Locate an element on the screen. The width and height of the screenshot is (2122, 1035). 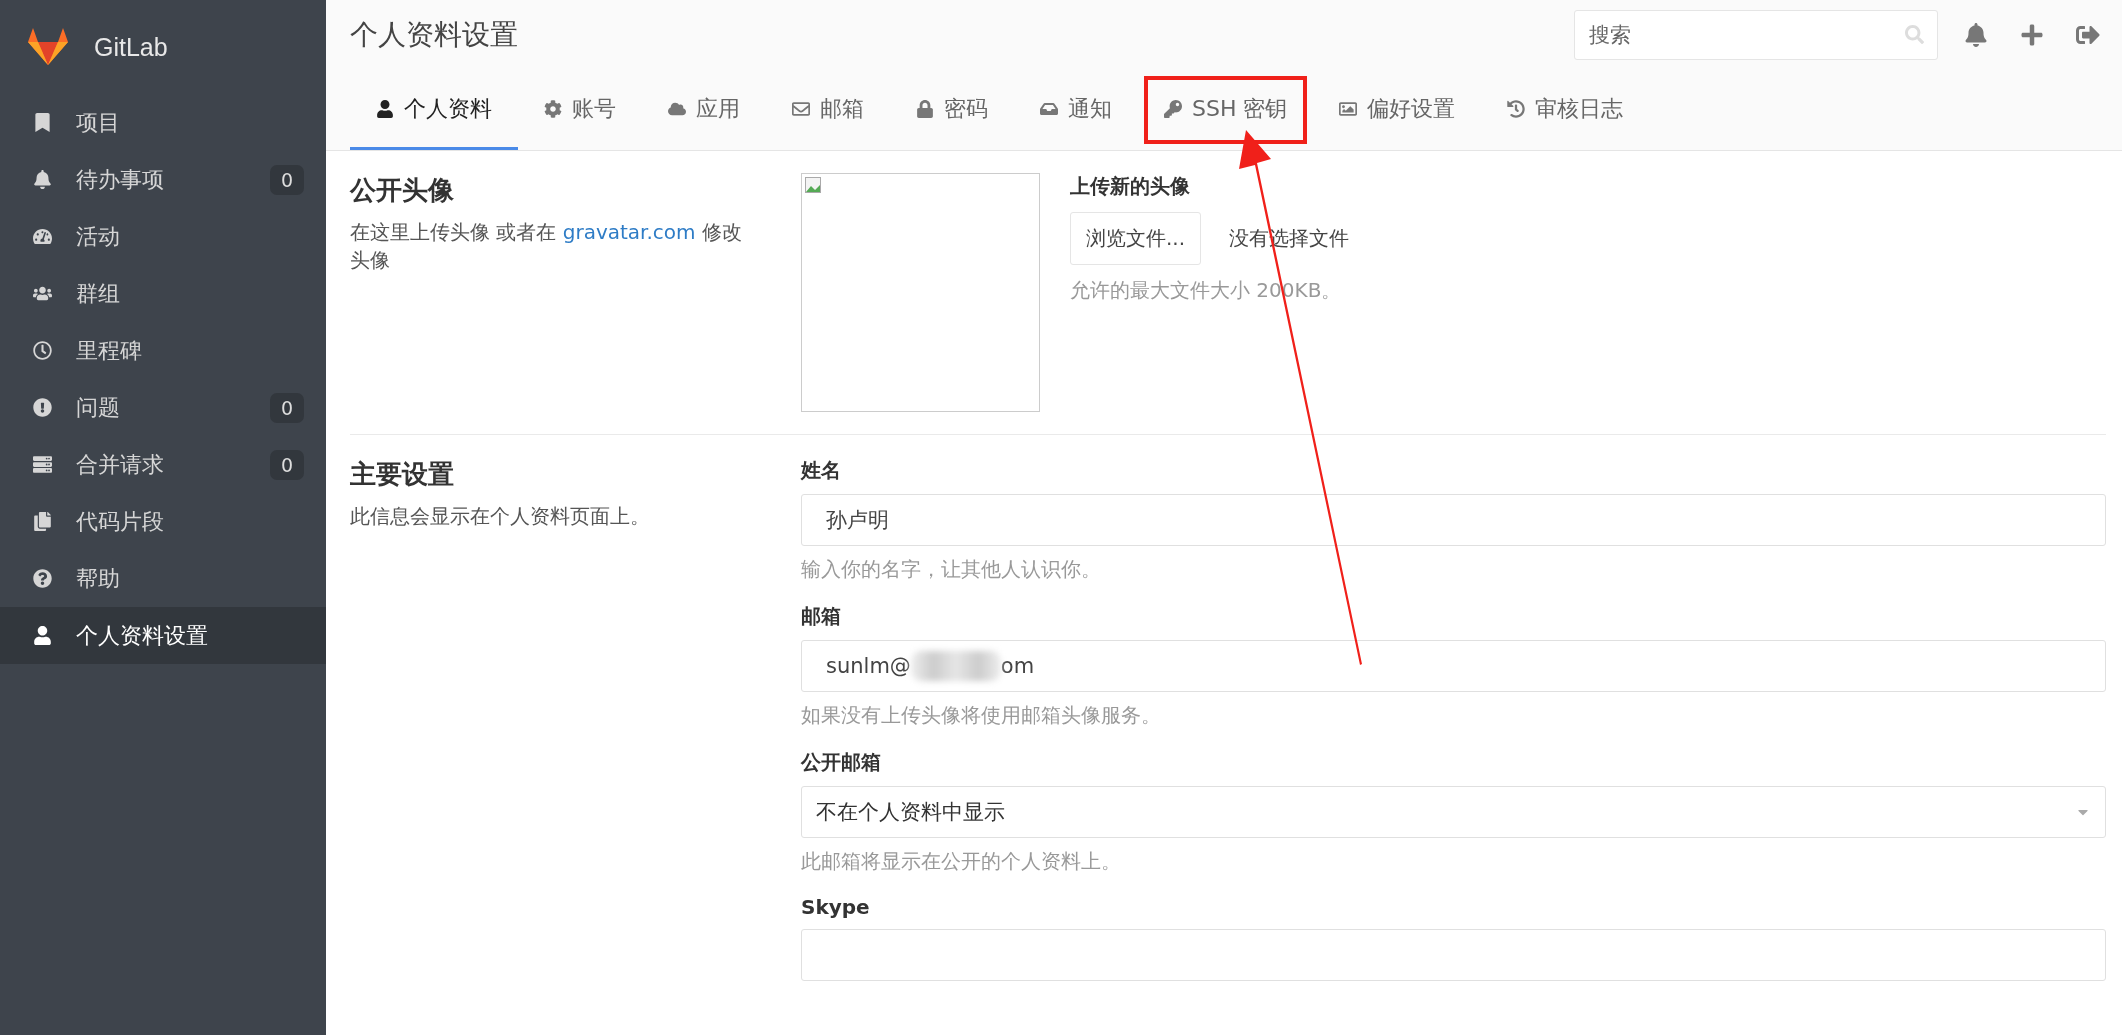
envelope-icon is located at coordinates (801, 108).